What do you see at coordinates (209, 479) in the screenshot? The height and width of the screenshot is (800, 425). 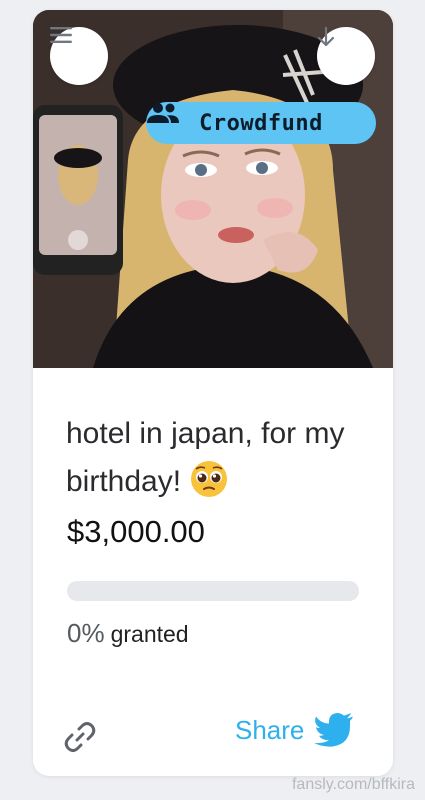 I see `pleading-face-emoji-icon` at bounding box center [209, 479].